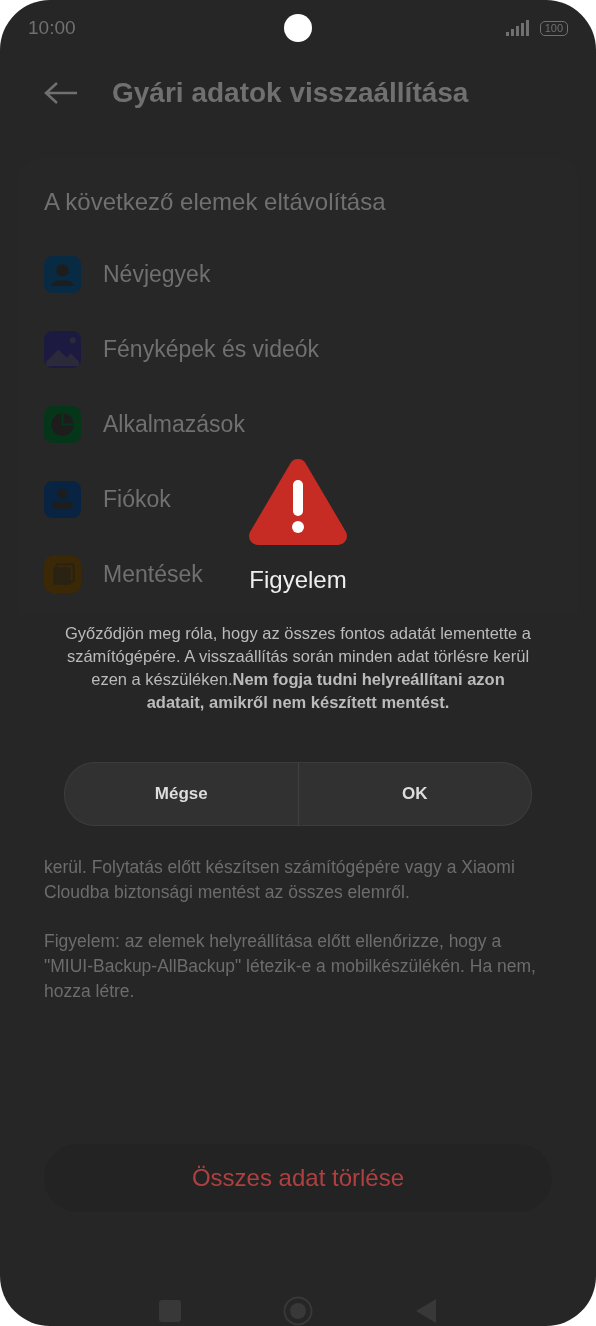 The height and width of the screenshot is (1326, 596). Describe the element at coordinates (52, 28) in the screenshot. I see `status-time: 10:00` at that location.